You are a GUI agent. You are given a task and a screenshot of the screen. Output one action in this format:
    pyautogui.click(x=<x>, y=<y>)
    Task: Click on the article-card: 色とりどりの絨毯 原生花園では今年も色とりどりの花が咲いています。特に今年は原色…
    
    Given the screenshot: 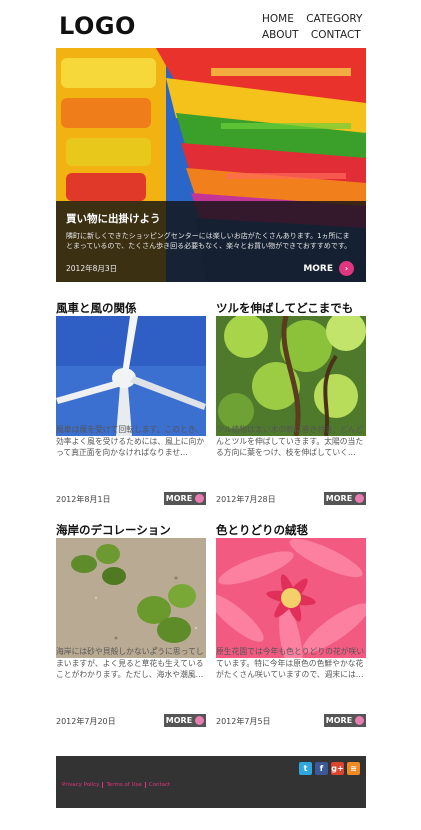 What is the action you would take?
    pyautogui.click(x=291, y=627)
    